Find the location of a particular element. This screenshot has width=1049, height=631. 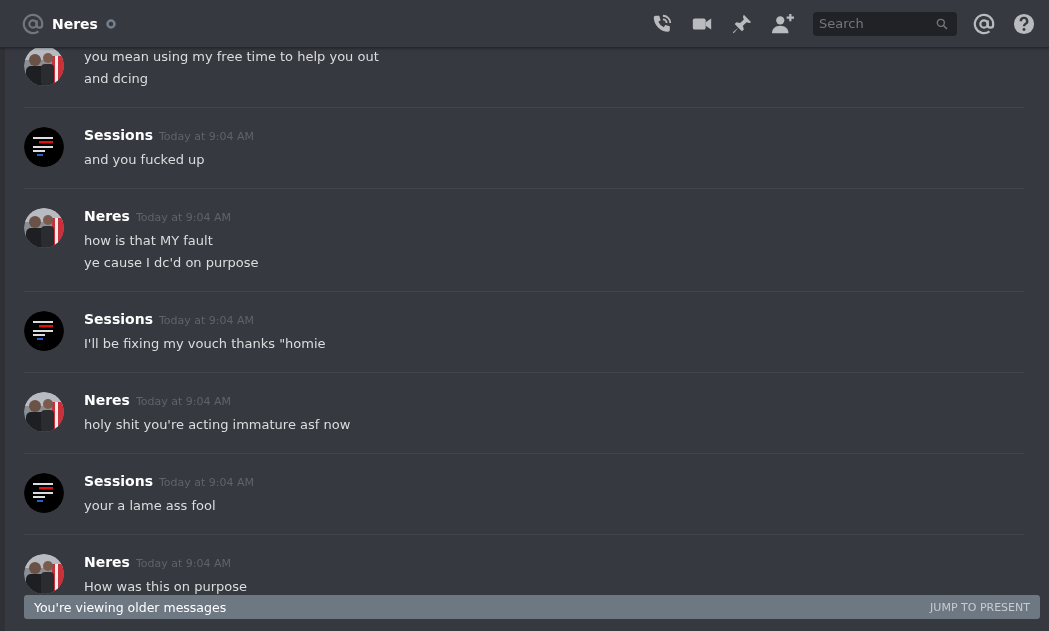

pin-icon is located at coordinates (742, 23).